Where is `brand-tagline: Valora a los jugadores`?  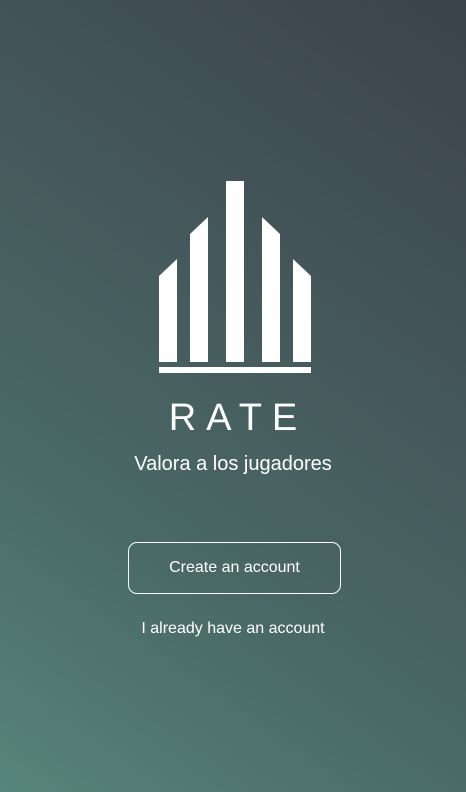 brand-tagline: Valora a los jugadores is located at coordinates (233, 464).